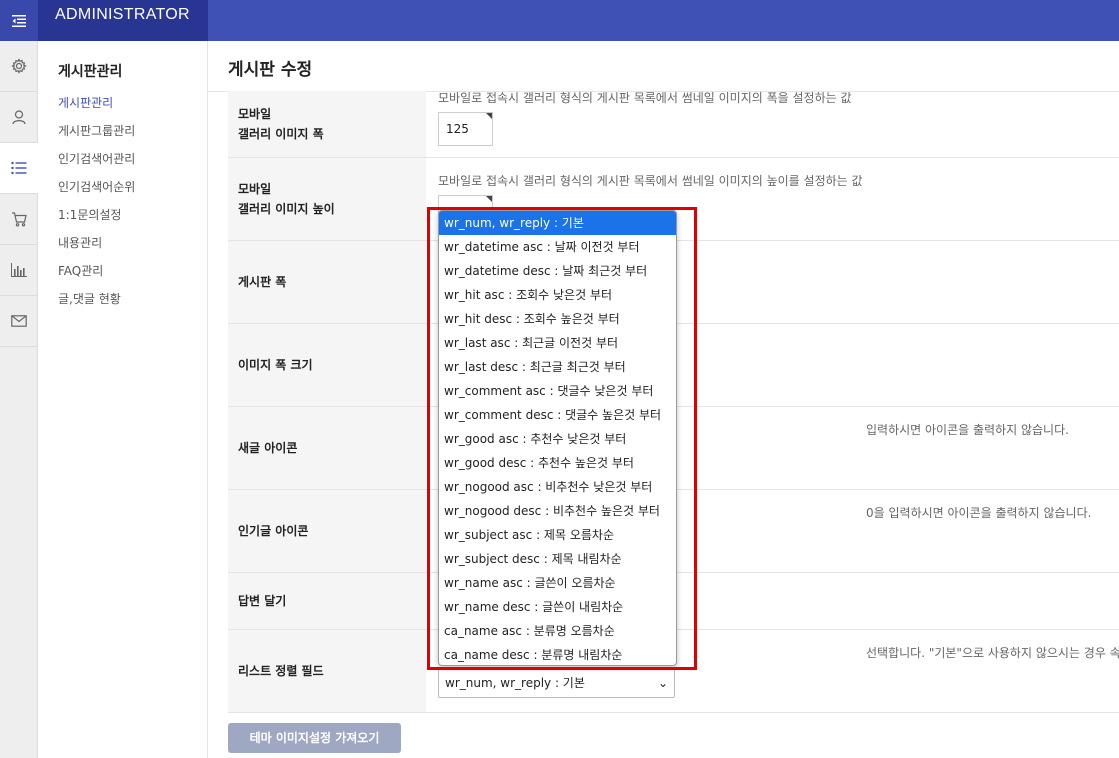  I want to click on rail-sms, so click(19, 321).